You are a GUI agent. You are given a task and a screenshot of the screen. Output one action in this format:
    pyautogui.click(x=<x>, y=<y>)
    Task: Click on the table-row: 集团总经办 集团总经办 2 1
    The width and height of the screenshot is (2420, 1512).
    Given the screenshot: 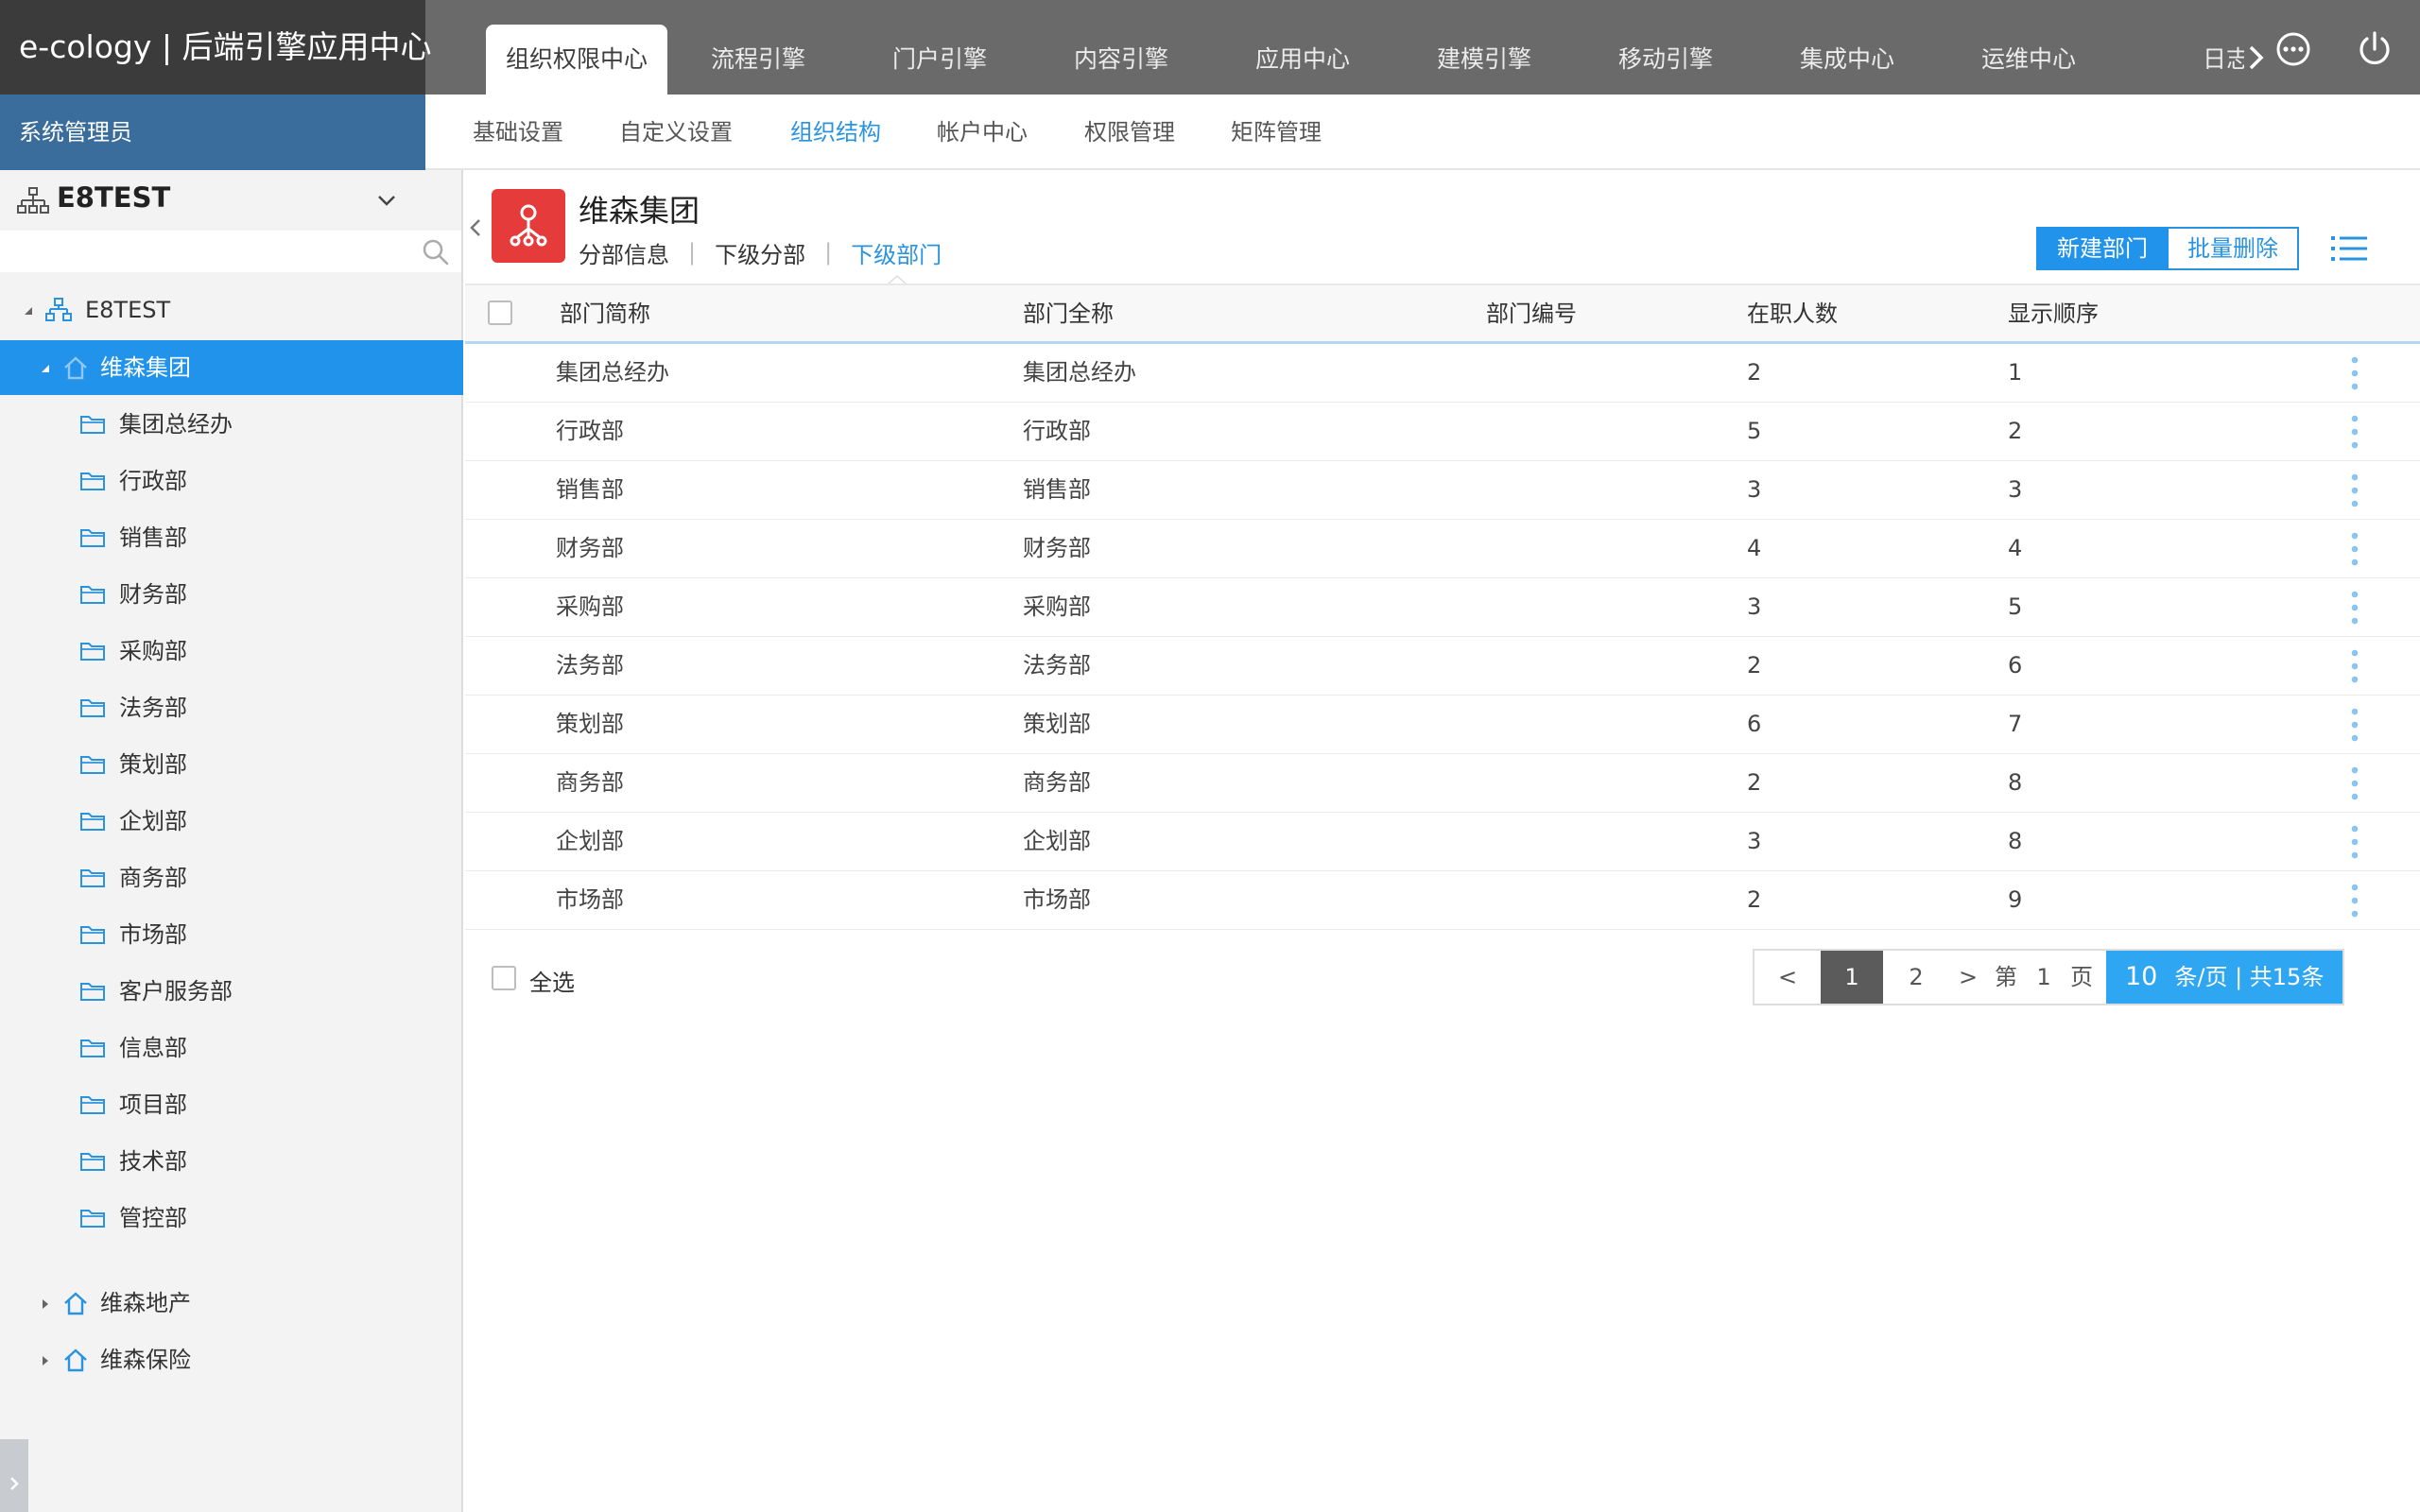 What is the action you would take?
    pyautogui.click(x=1442, y=373)
    